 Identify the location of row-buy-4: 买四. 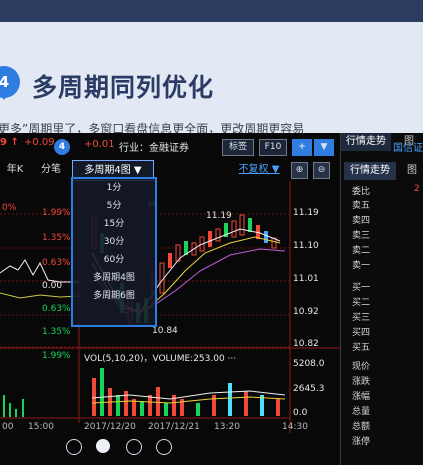
(361, 333).